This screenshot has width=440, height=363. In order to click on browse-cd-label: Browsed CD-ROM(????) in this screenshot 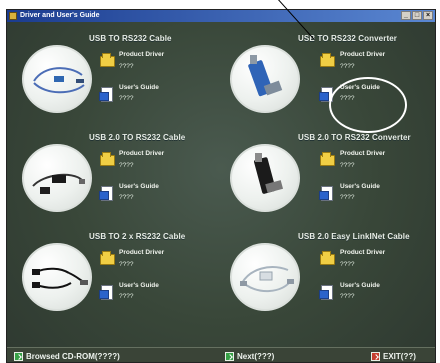, I will do `click(73, 356)`.